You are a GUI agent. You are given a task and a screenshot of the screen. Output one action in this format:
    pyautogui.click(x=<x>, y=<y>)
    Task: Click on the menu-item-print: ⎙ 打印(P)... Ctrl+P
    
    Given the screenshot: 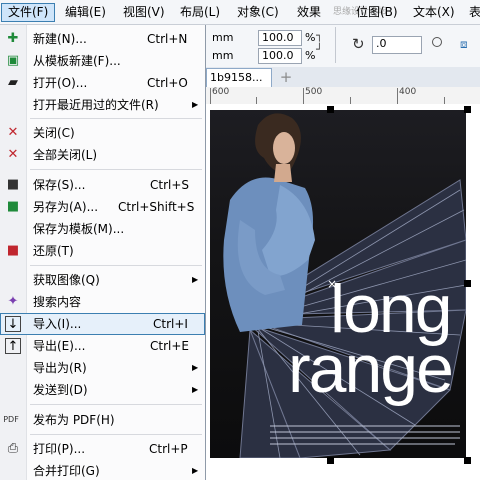 What is the action you would take?
    pyautogui.click(x=102, y=449)
    